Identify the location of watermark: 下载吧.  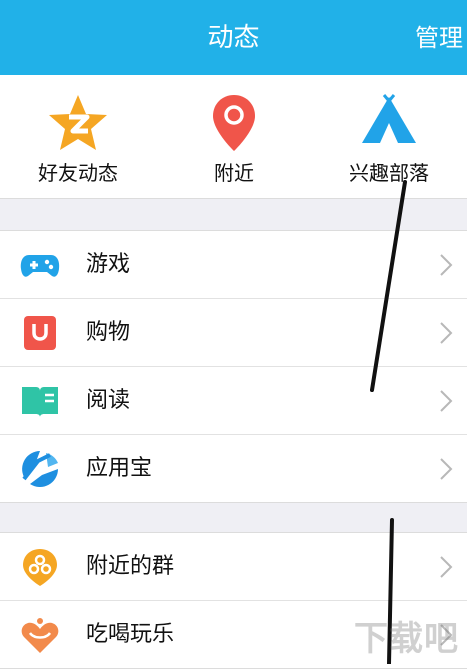
(406, 639).